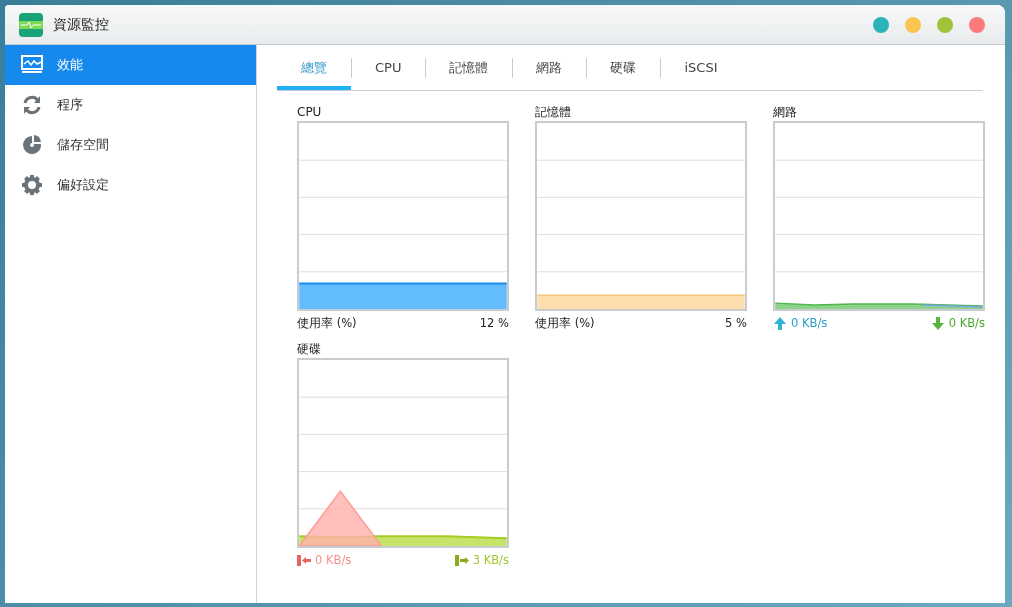 The image size is (1012, 607). Describe the element at coordinates (937, 324) in the screenshot. I see `download-arrow-icon` at that location.